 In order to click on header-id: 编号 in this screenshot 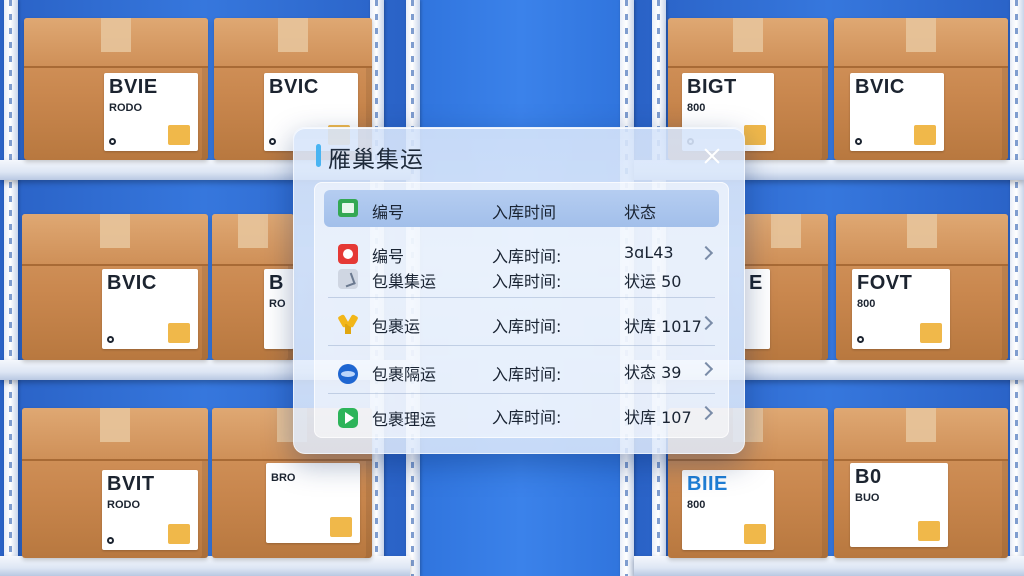, I will do `click(388, 212)`.